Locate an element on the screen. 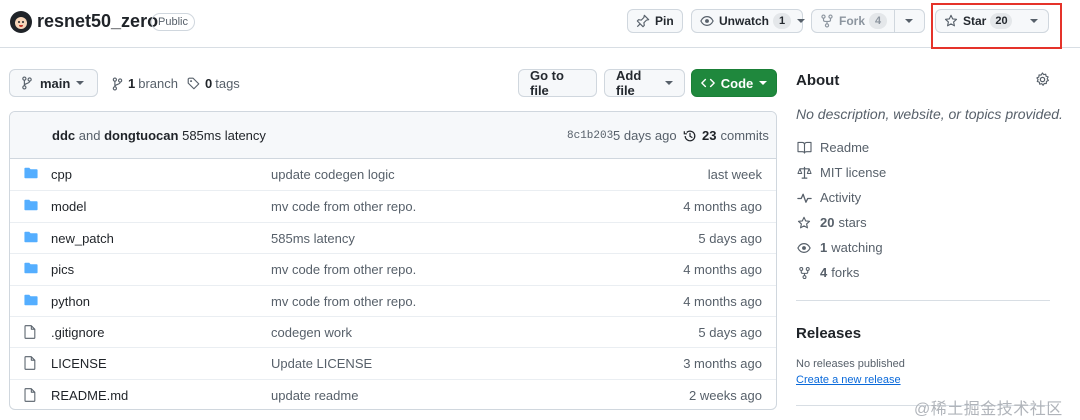 The width and height of the screenshot is (1080, 420). branch-label: branch is located at coordinates (158, 83).